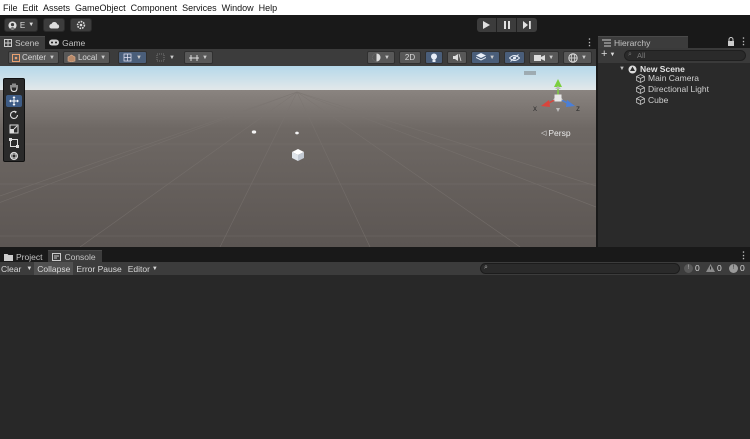 This screenshot has width=750, height=439. I want to click on effects-dropdown: ▼, so click(486, 57).